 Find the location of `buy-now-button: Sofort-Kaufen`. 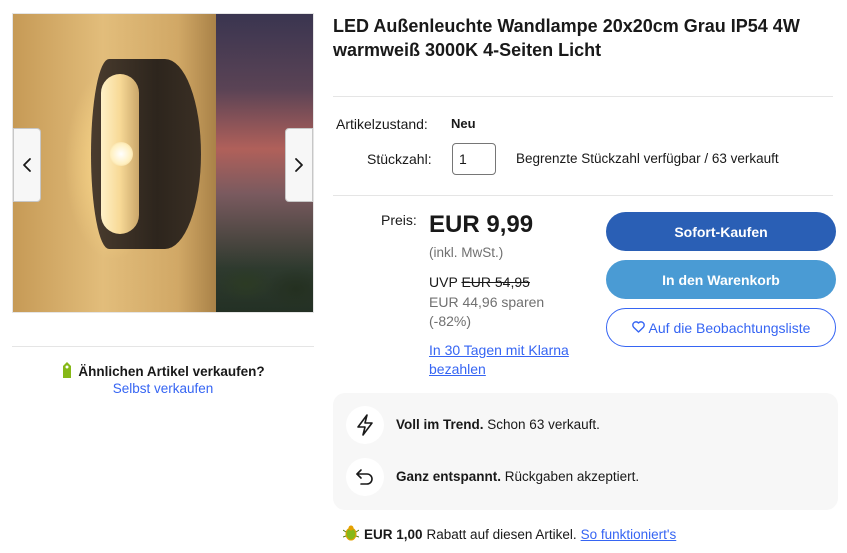

buy-now-button: Sofort-Kaufen is located at coordinates (721, 231).